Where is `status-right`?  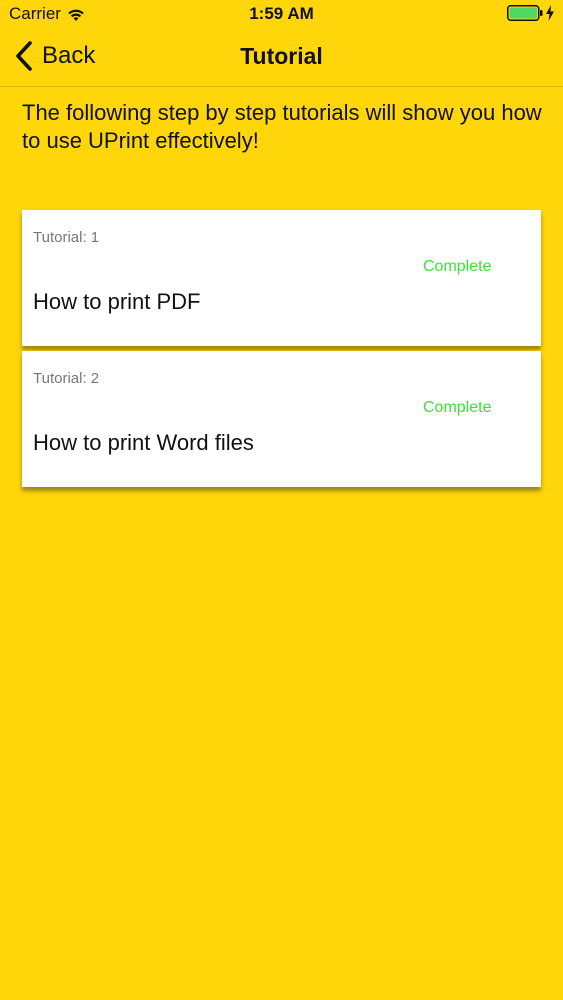
status-right is located at coordinates (531, 13).